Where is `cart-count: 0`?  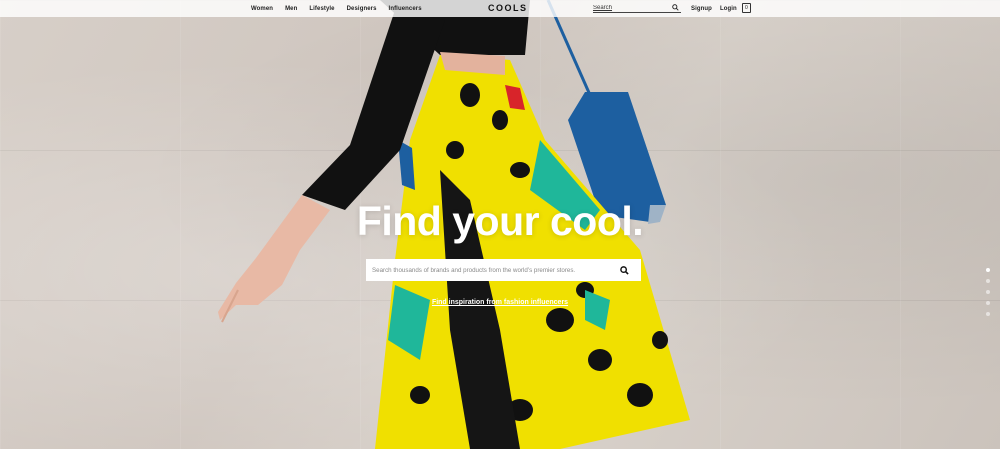
cart-count: 0 is located at coordinates (746, 8).